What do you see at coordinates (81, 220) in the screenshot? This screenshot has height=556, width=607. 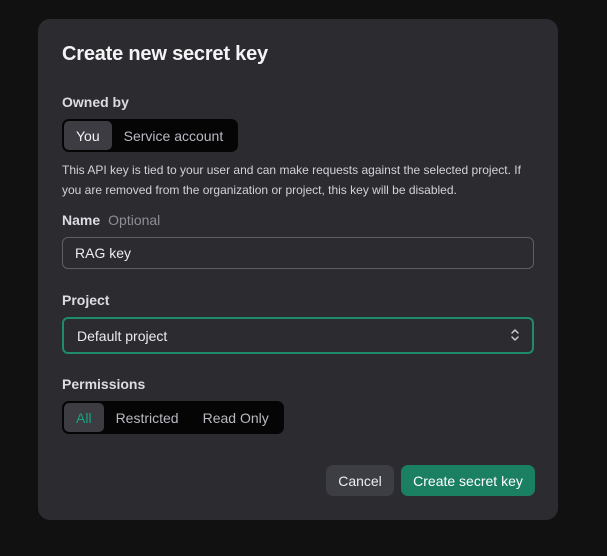 I see `name-label-text: Name` at bounding box center [81, 220].